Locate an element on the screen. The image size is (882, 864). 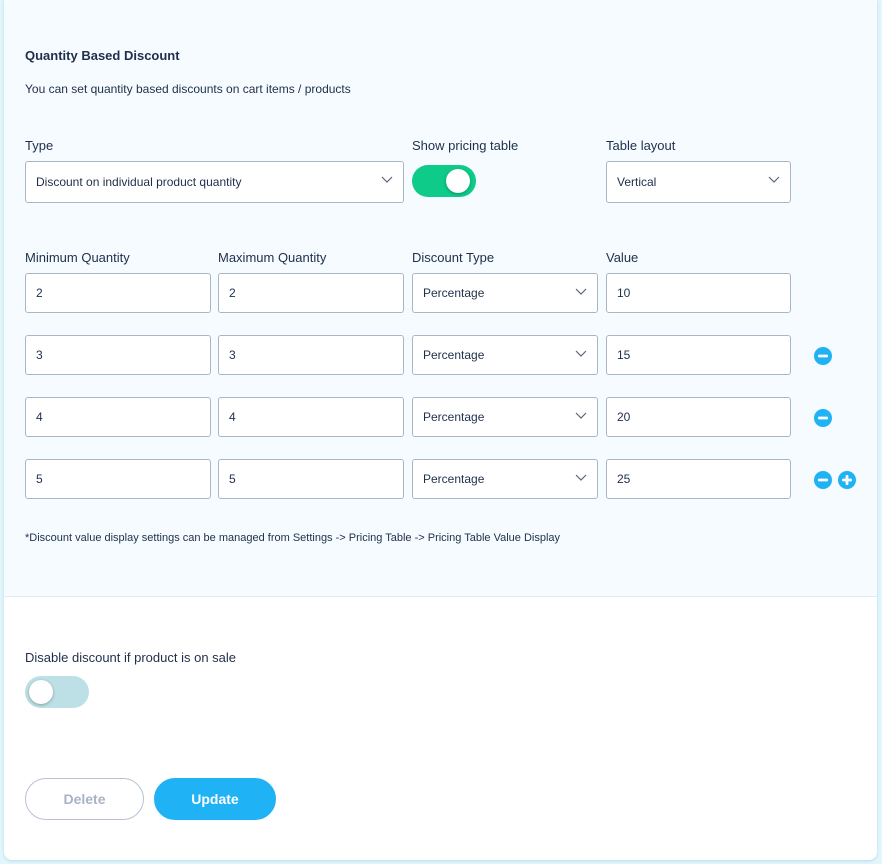
max-quantity-input: 5 is located at coordinates (311, 479).